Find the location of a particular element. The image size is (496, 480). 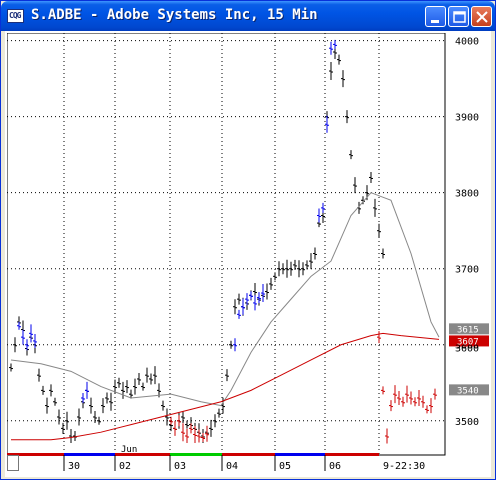

title-bar: CQG S.ADBE - Adobe Systems Inc, 15 Min is located at coordinates (248, 16).